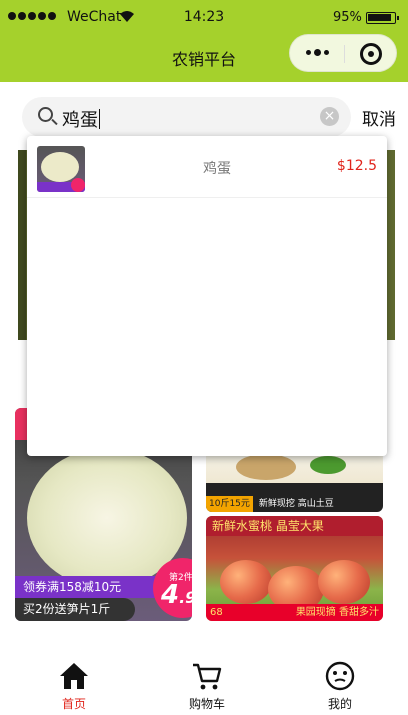 The image size is (408, 715). What do you see at coordinates (207, 676) in the screenshot?
I see `cart-icon` at bounding box center [207, 676].